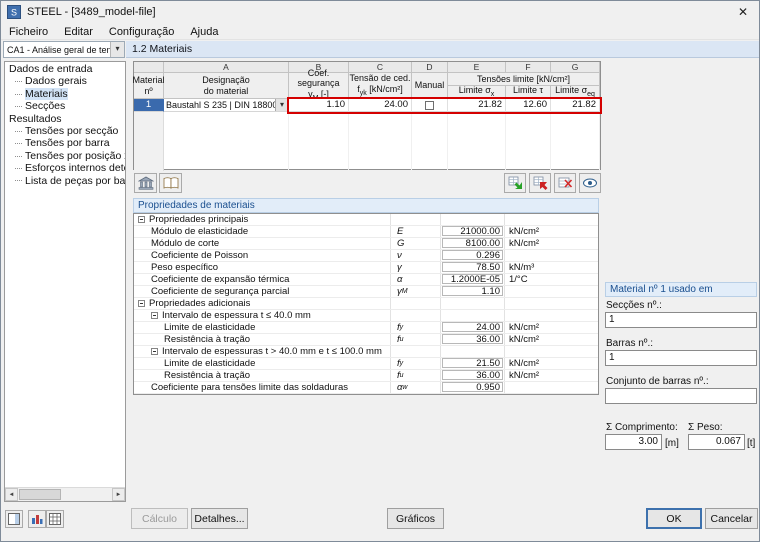 The width and height of the screenshot is (760, 542). Describe the element at coordinates (67, 143) in the screenshot. I see `nav-item-label: Tensões por barra` at that location.